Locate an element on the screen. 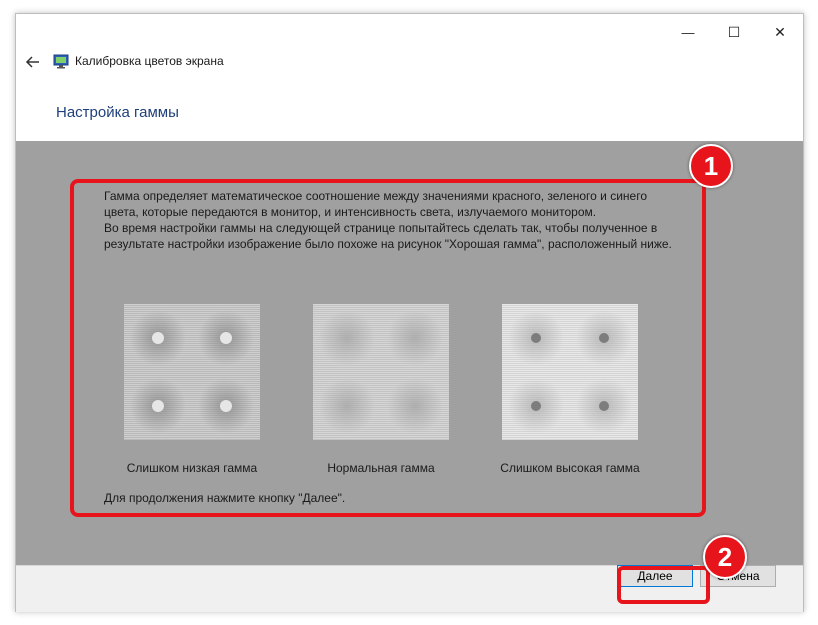 This screenshot has width=818, height=625. maximize-button: ☐ is located at coordinates (734, 32).